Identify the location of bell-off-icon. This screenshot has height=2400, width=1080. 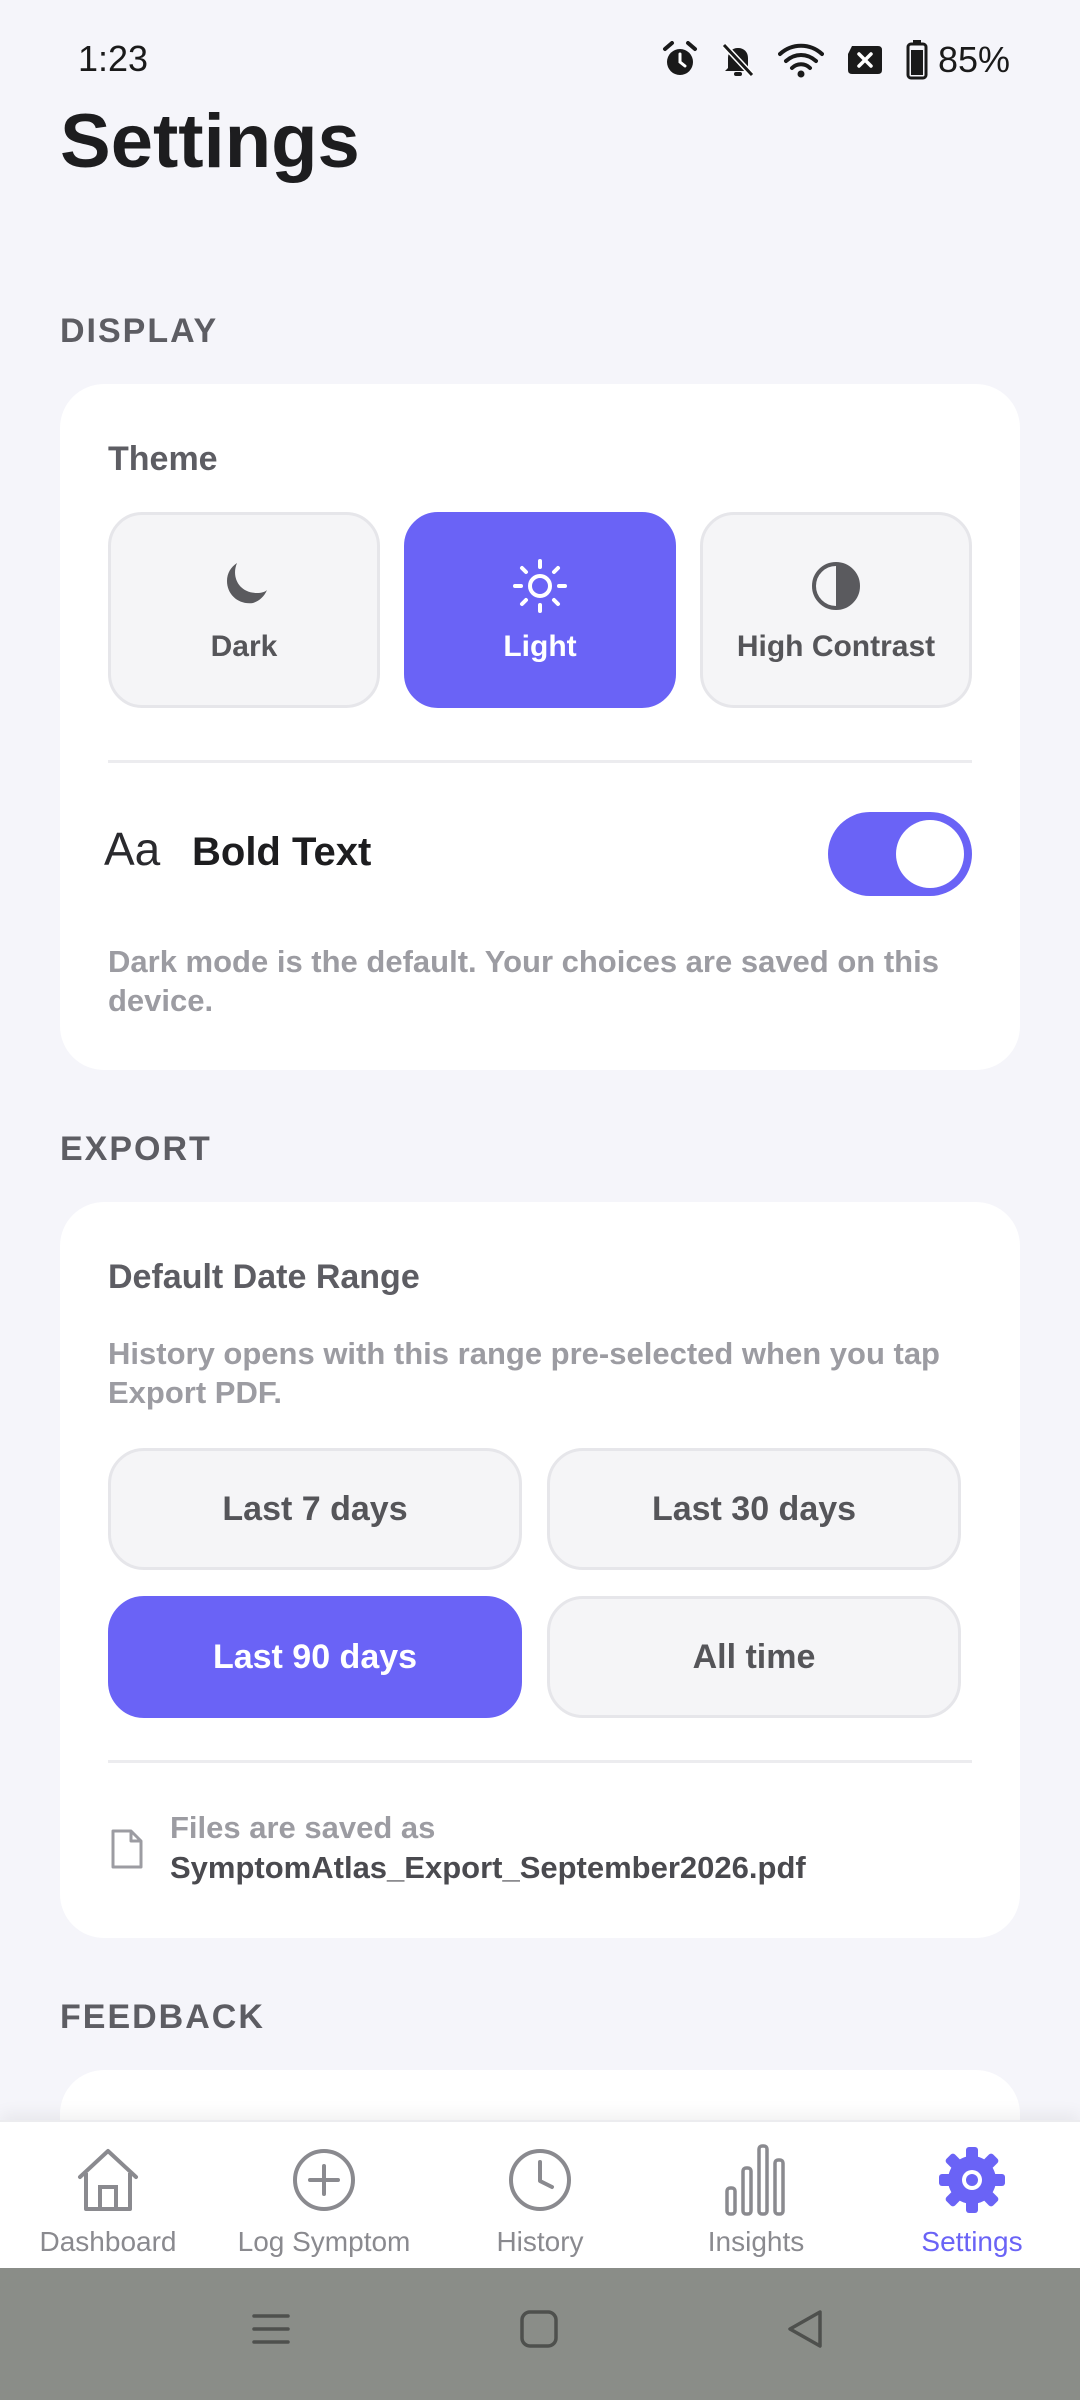
(738, 60).